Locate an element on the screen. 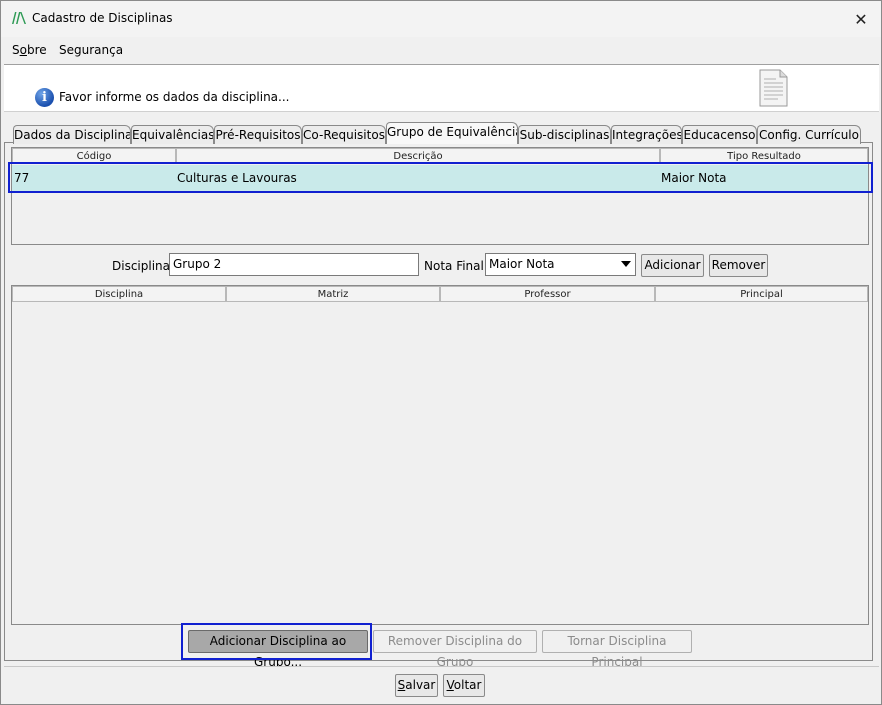 The height and width of the screenshot is (705, 882). tab-sub-disciplinas: Sub-disciplinas is located at coordinates (564, 134).